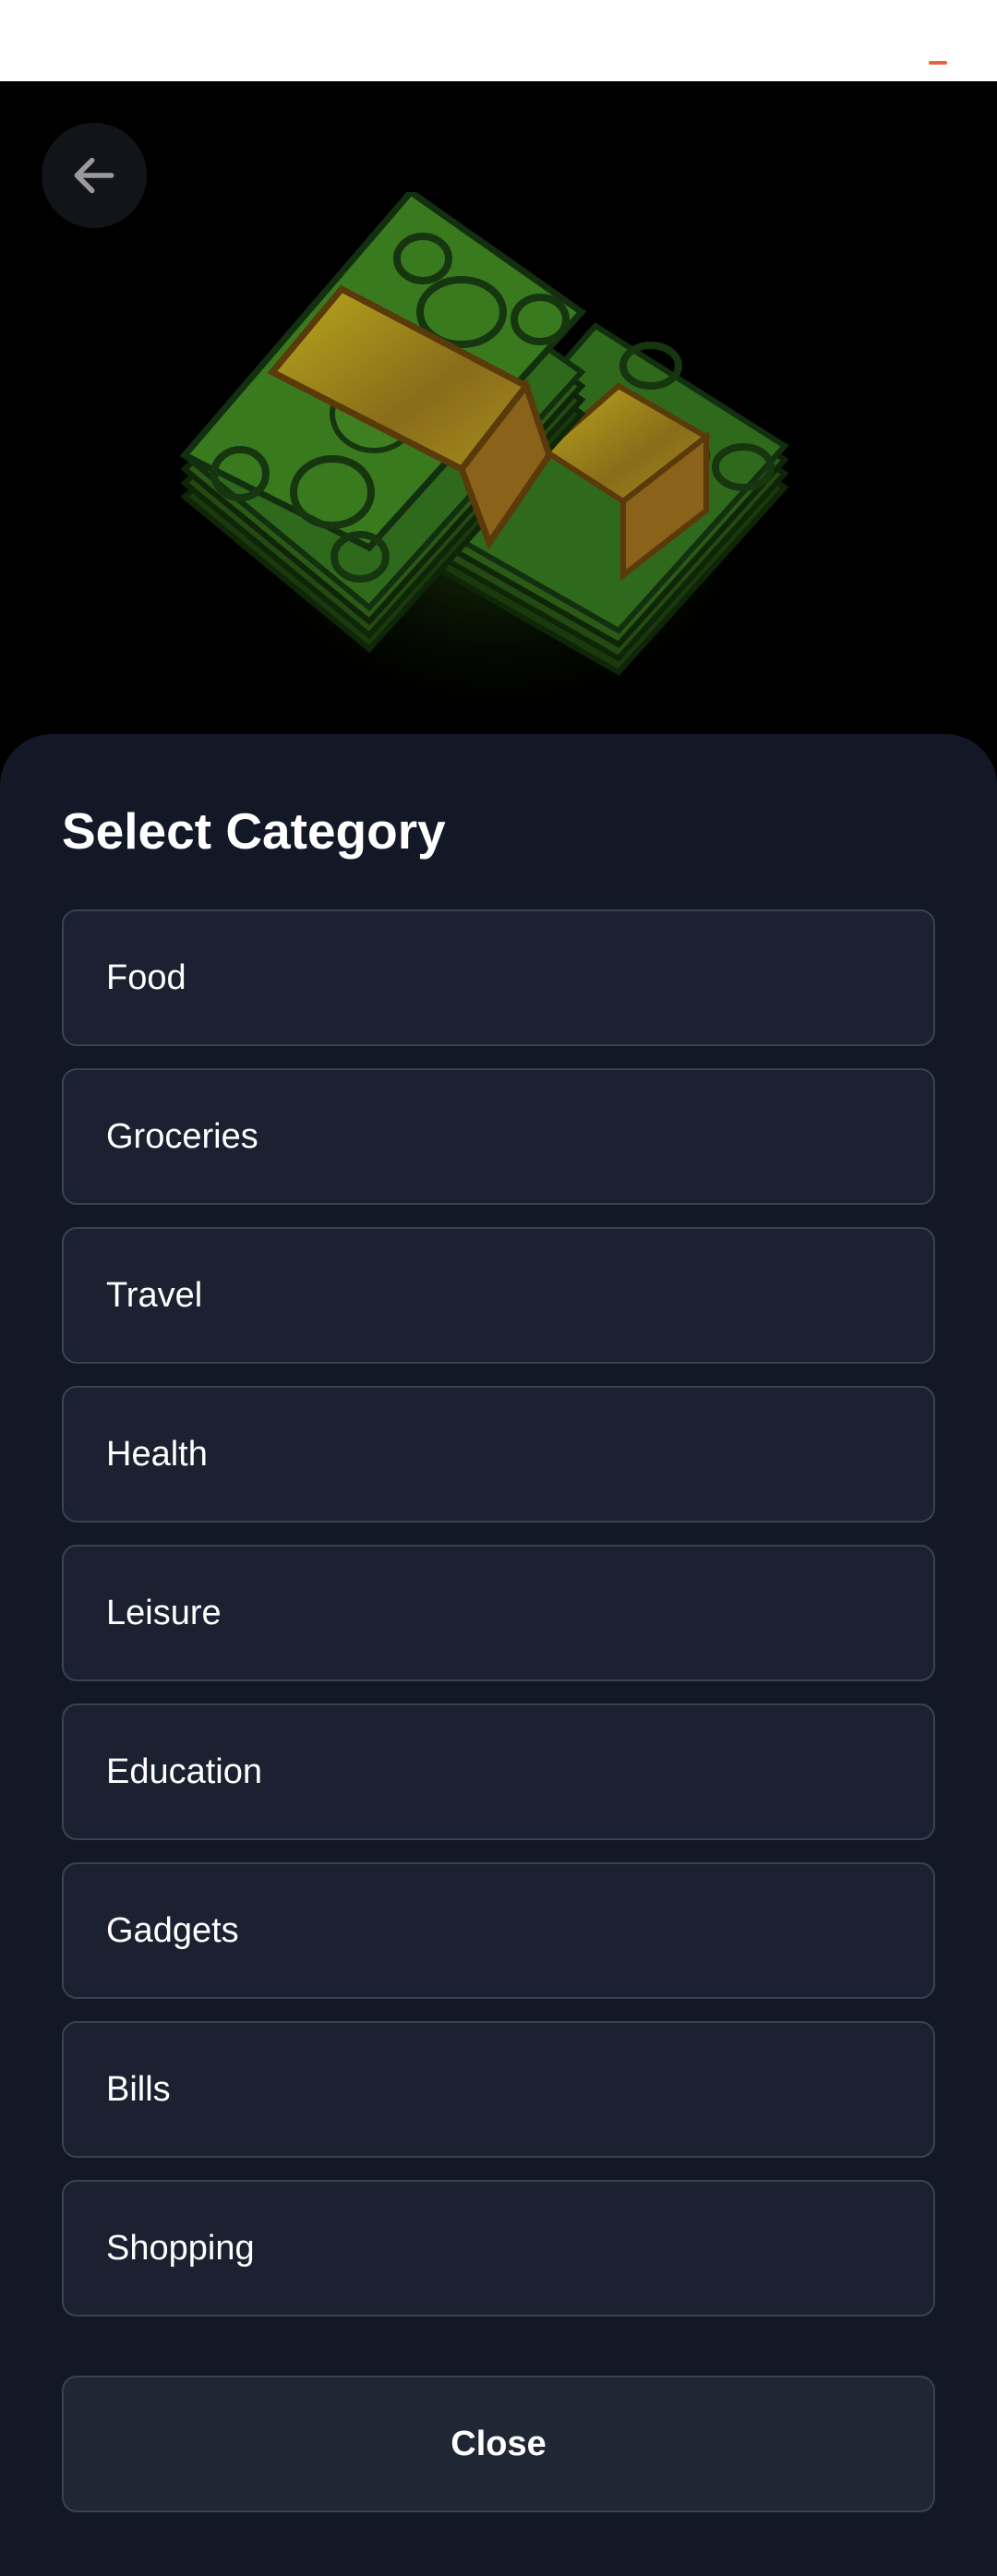  Describe the element at coordinates (139, 2089) in the screenshot. I see `category-label: Bills` at that location.